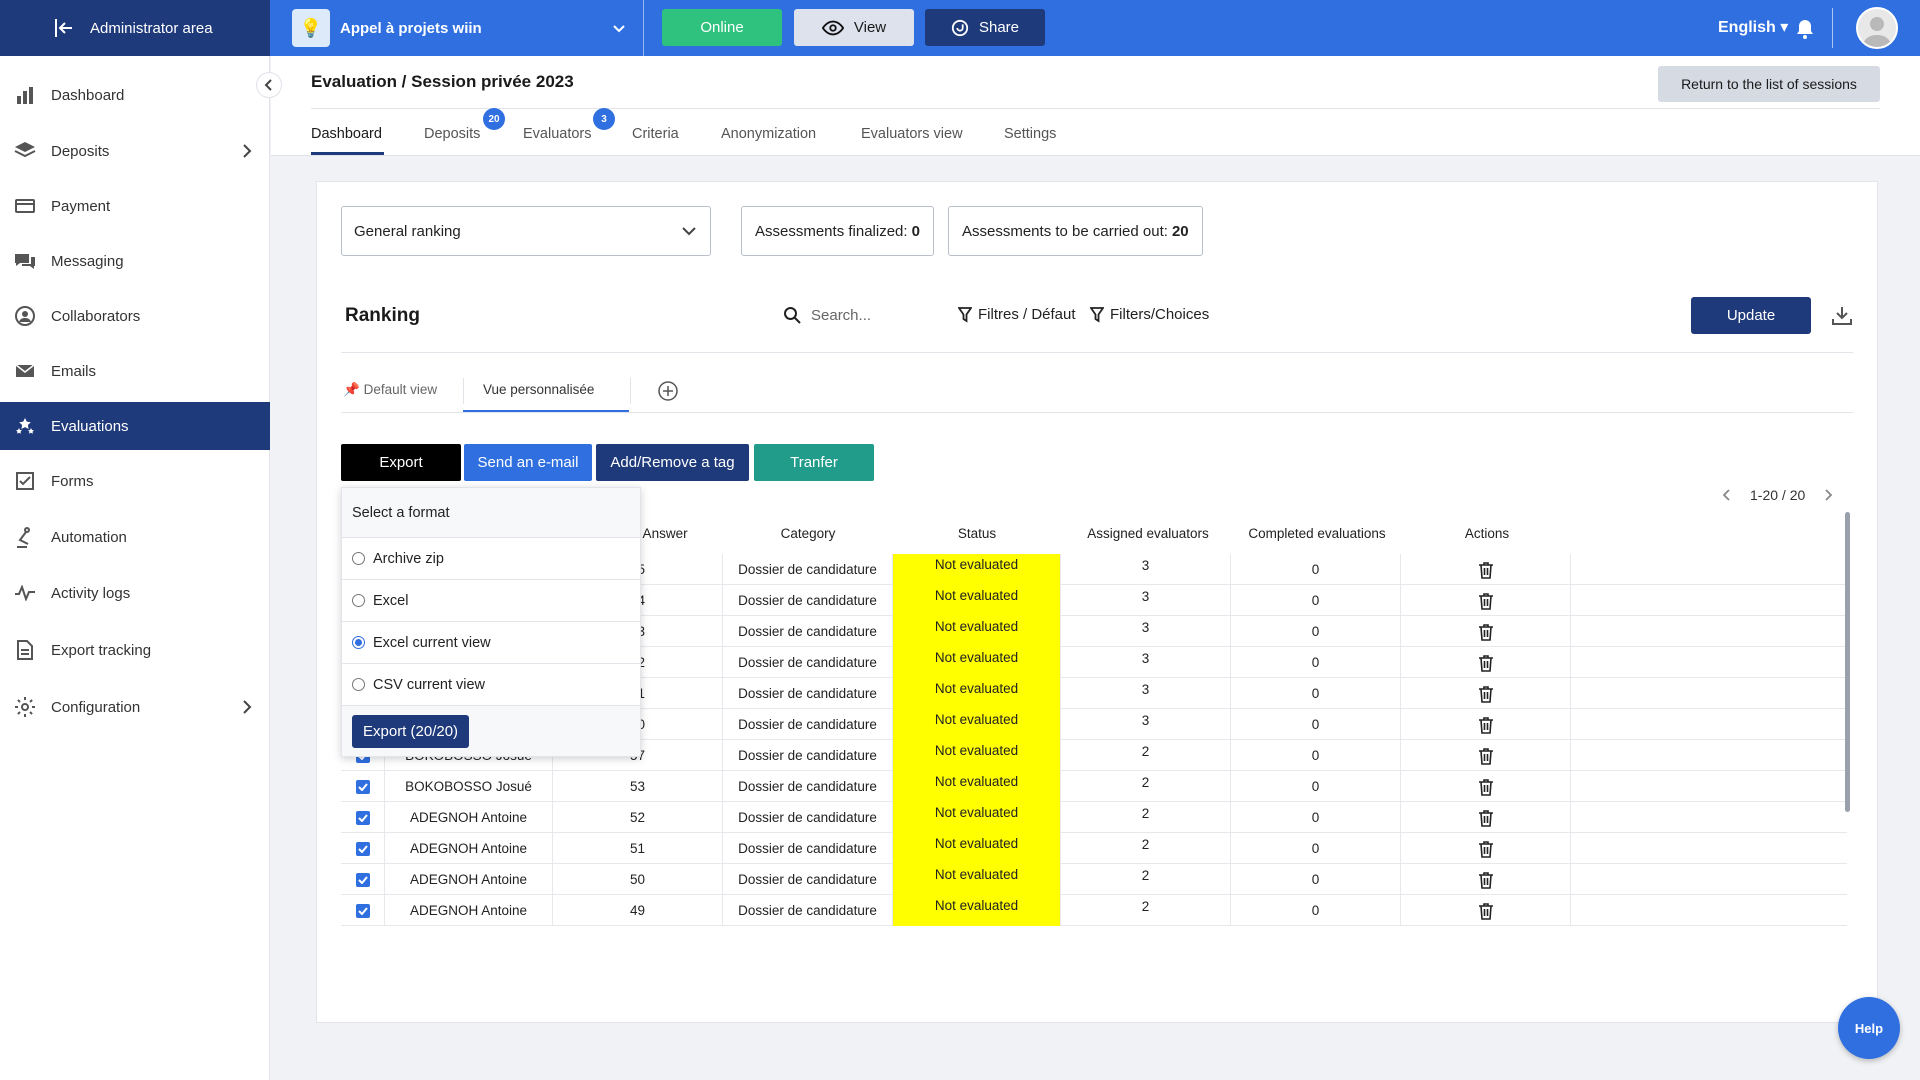 This screenshot has width=1920, height=1080. What do you see at coordinates (135, 316) in the screenshot?
I see `sidebar-item-collaborators: Collaborators` at bounding box center [135, 316].